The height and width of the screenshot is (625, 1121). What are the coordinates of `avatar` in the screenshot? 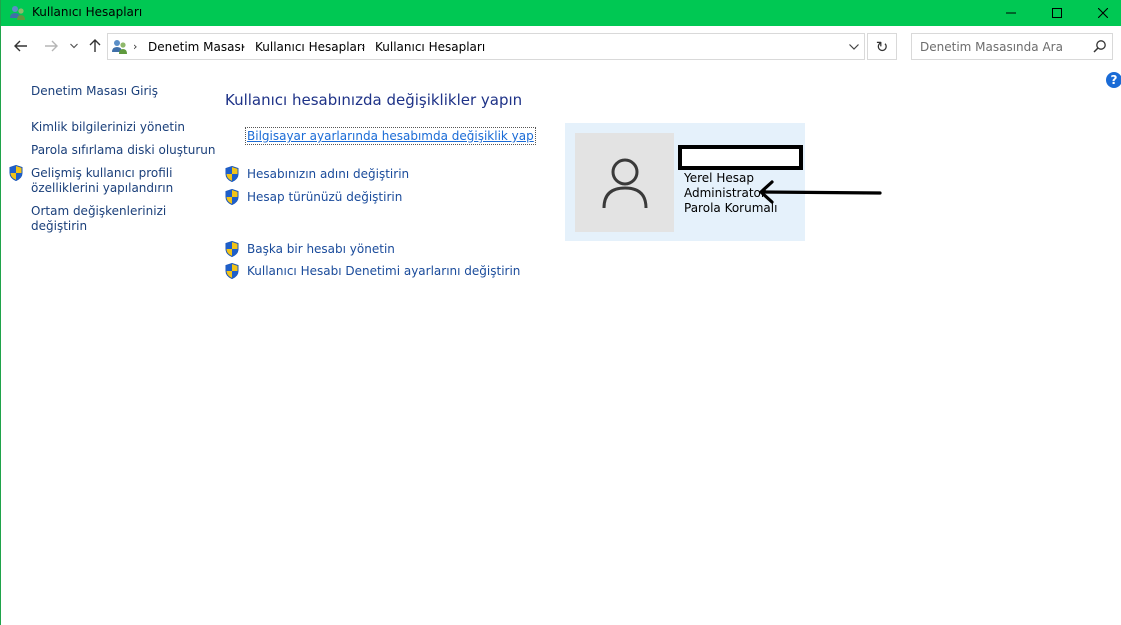 It's located at (624, 182).